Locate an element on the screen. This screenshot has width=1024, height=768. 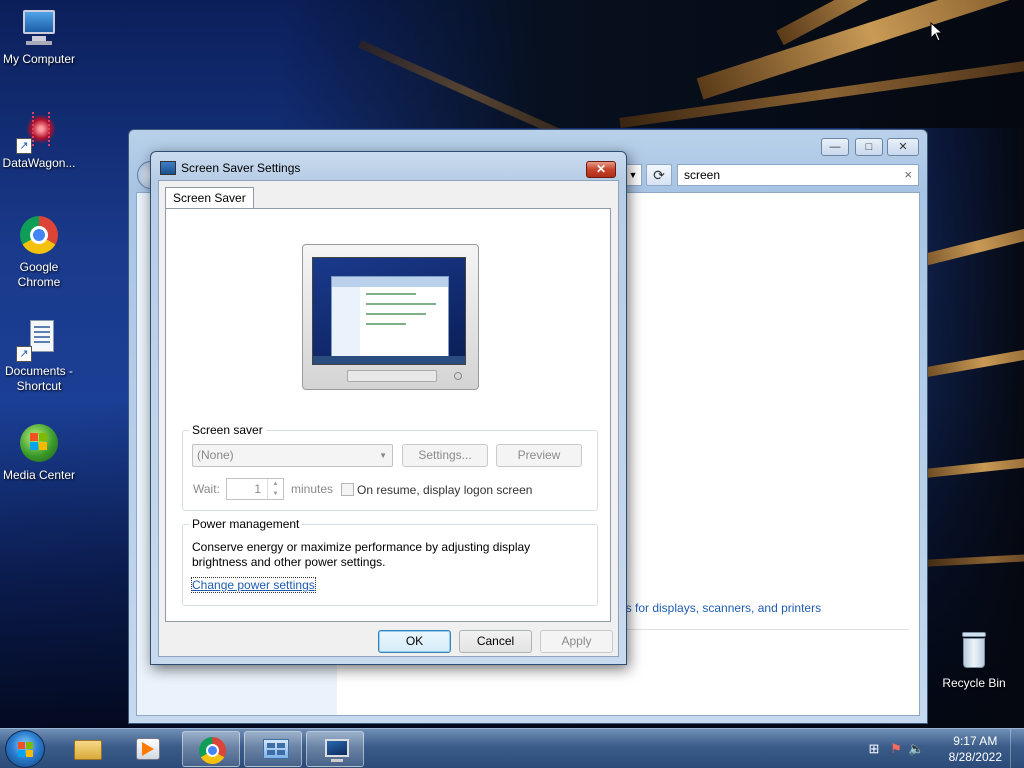
desktop-icon-label: Media Center is located at coordinates (39, 475).